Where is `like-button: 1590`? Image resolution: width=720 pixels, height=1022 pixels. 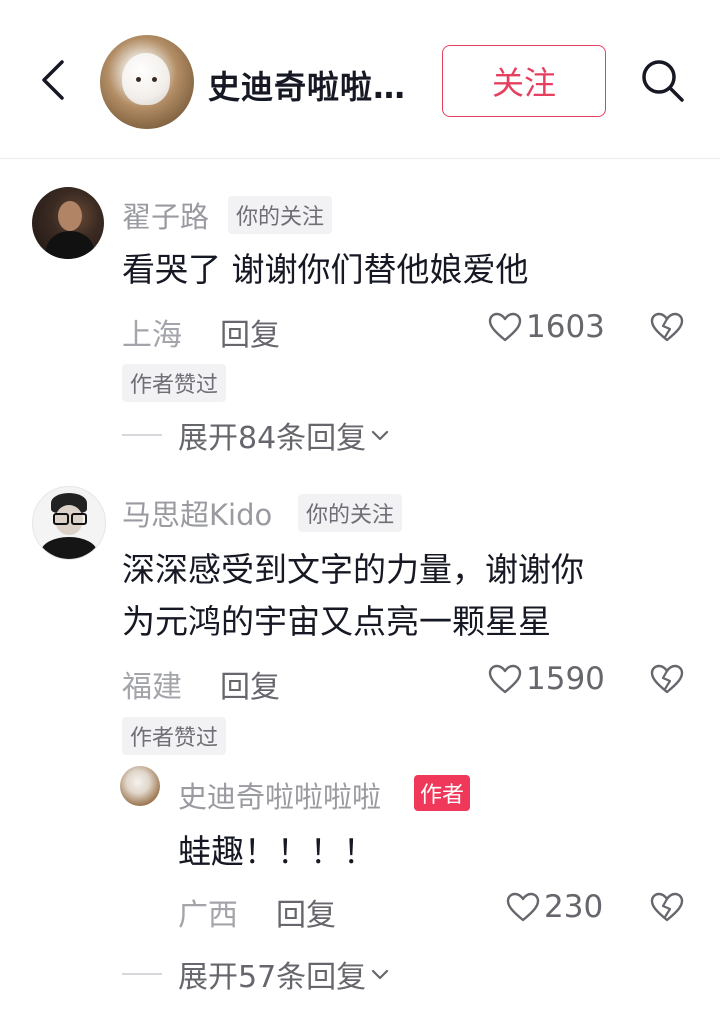
like-button: 1590 is located at coordinates (546, 679).